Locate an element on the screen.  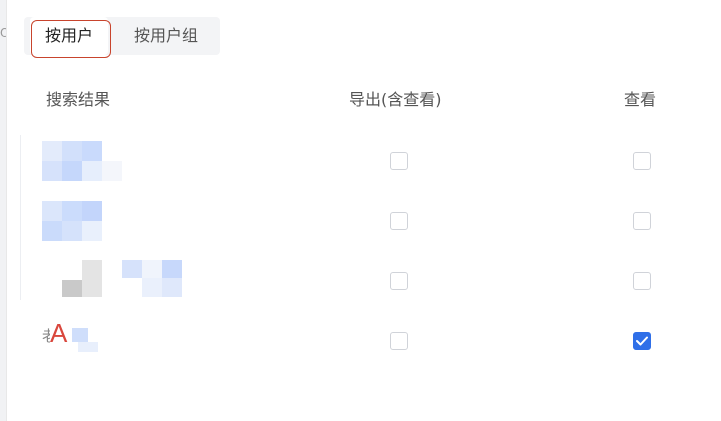
view-checkbox-checked is located at coordinates (642, 341).